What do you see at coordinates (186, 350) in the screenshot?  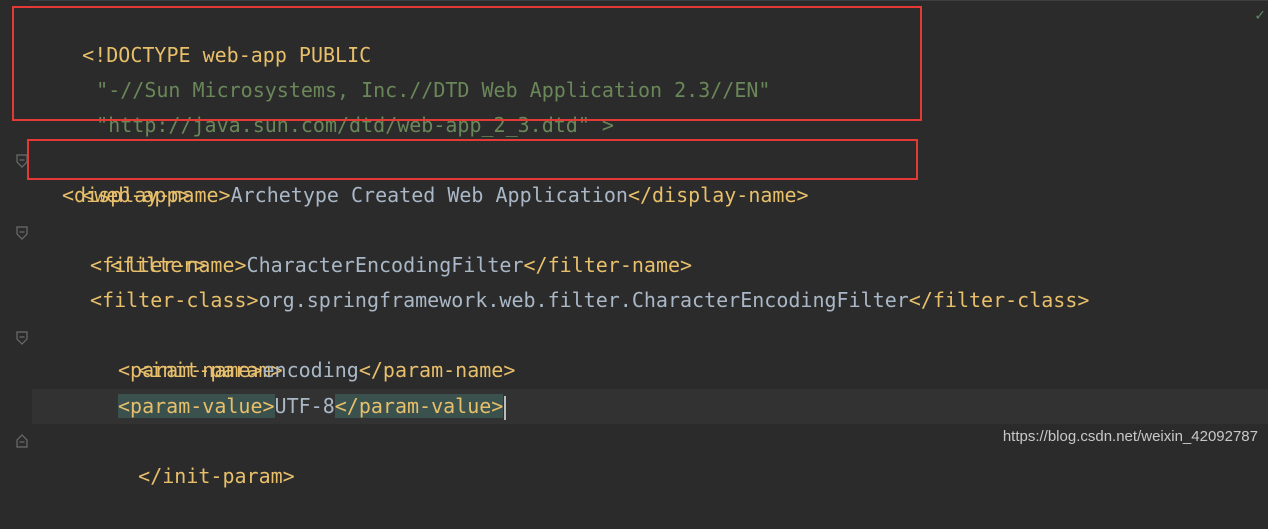 I see `code-line-init-param-open: <init-param>` at bounding box center [186, 350].